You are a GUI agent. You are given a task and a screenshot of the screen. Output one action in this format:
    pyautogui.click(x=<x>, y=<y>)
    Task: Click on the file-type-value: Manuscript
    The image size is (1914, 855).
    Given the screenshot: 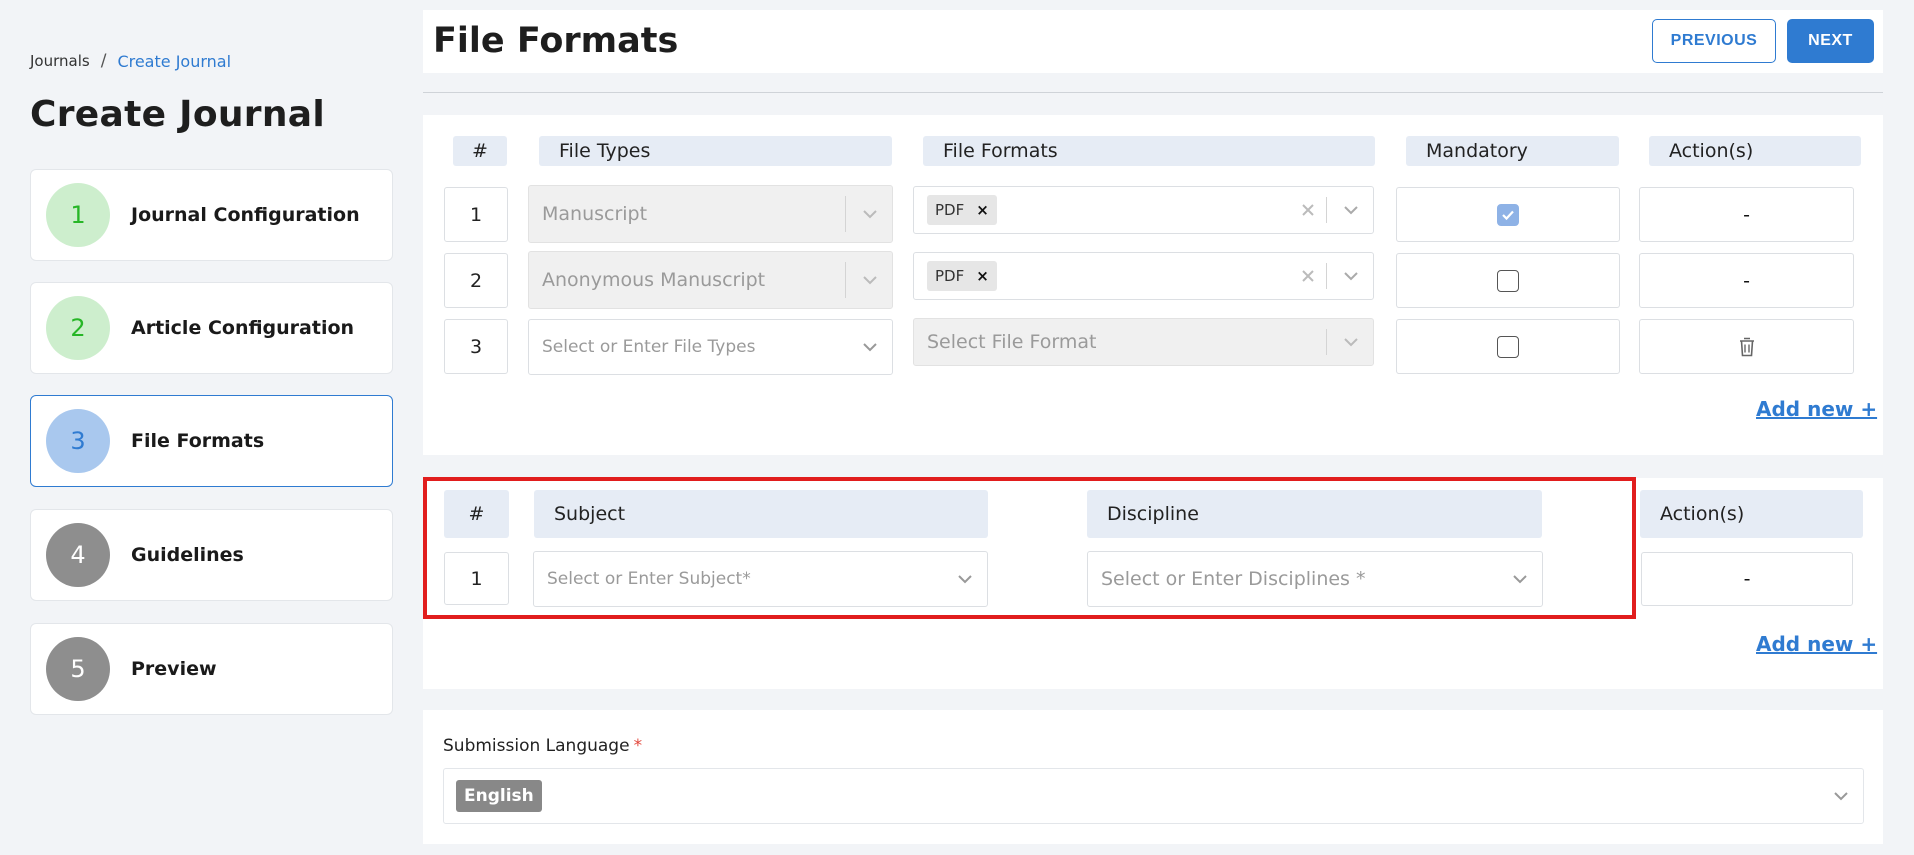 What is the action you would take?
    pyautogui.click(x=595, y=214)
    